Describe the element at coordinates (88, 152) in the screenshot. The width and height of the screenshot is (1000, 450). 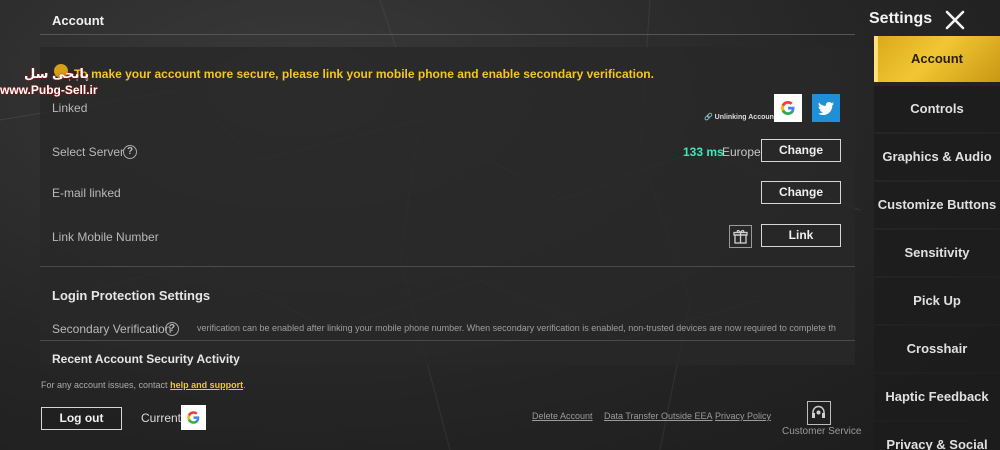
I see `select-server-label: Select Server` at that location.